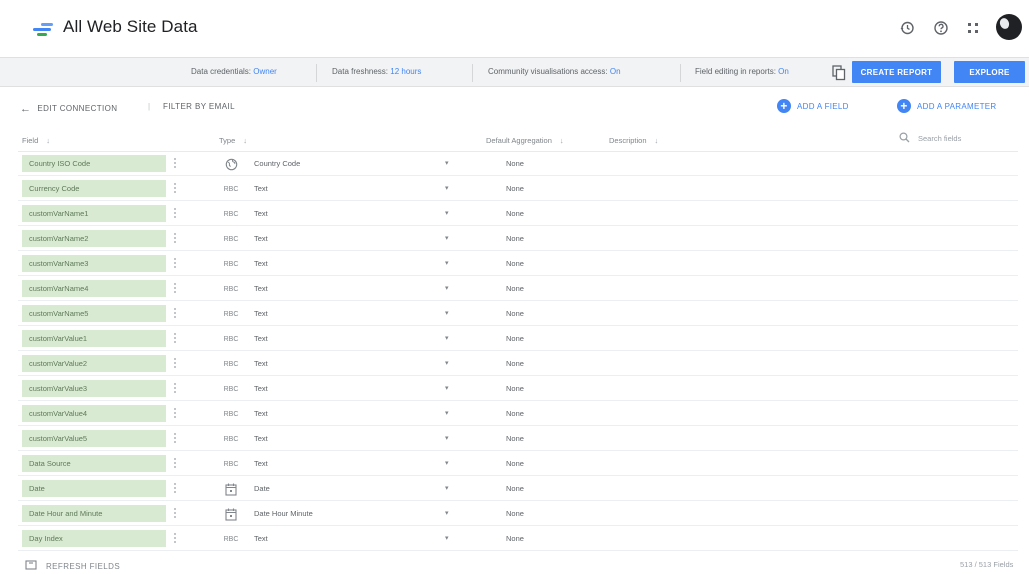 Image resolution: width=1029 pixels, height=574 pixels. What do you see at coordinates (94, 263) in the screenshot?
I see `field-name-chip: customVarName3` at bounding box center [94, 263].